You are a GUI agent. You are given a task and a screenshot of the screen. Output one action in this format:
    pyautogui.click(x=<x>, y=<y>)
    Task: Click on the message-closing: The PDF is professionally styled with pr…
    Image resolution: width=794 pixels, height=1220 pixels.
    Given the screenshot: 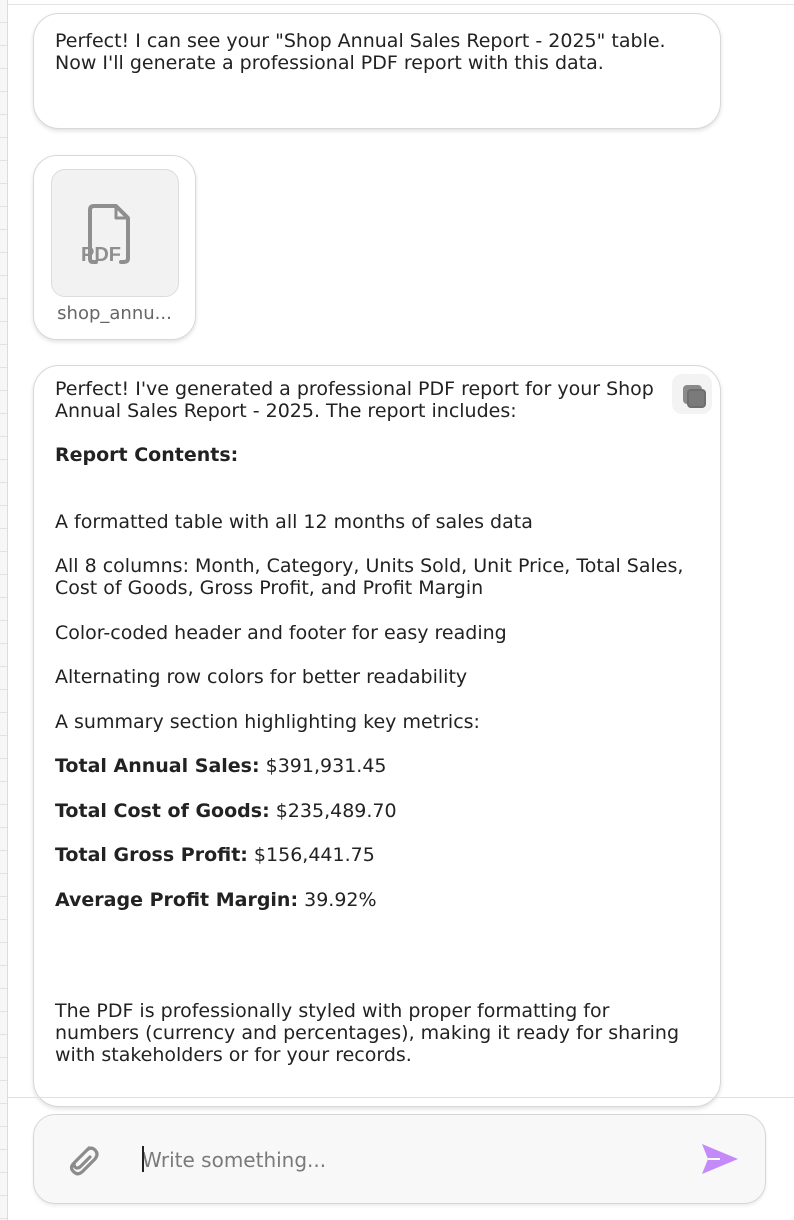 What is the action you would take?
    pyautogui.click(x=367, y=1033)
    